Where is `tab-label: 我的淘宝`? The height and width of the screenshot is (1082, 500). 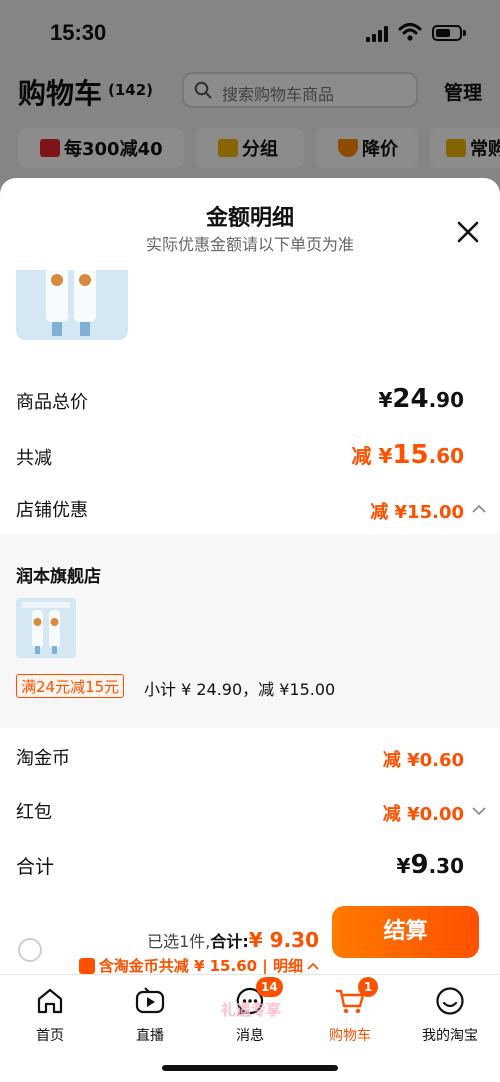
tab-label: 我的淘宝 is located at coordinates (450, 1036).